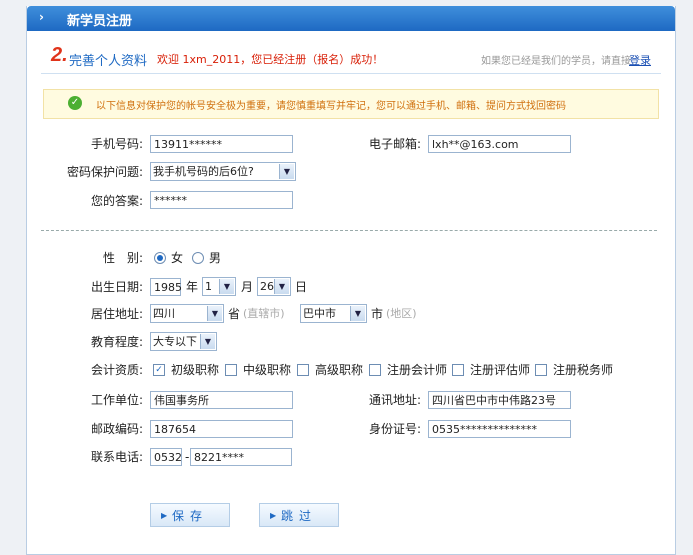 The image size is (693, 555). What do you see at coordinates (116, 457) in the screenshot?
I see `tel-label: 联系电话:` at bounding box center [116, 457].